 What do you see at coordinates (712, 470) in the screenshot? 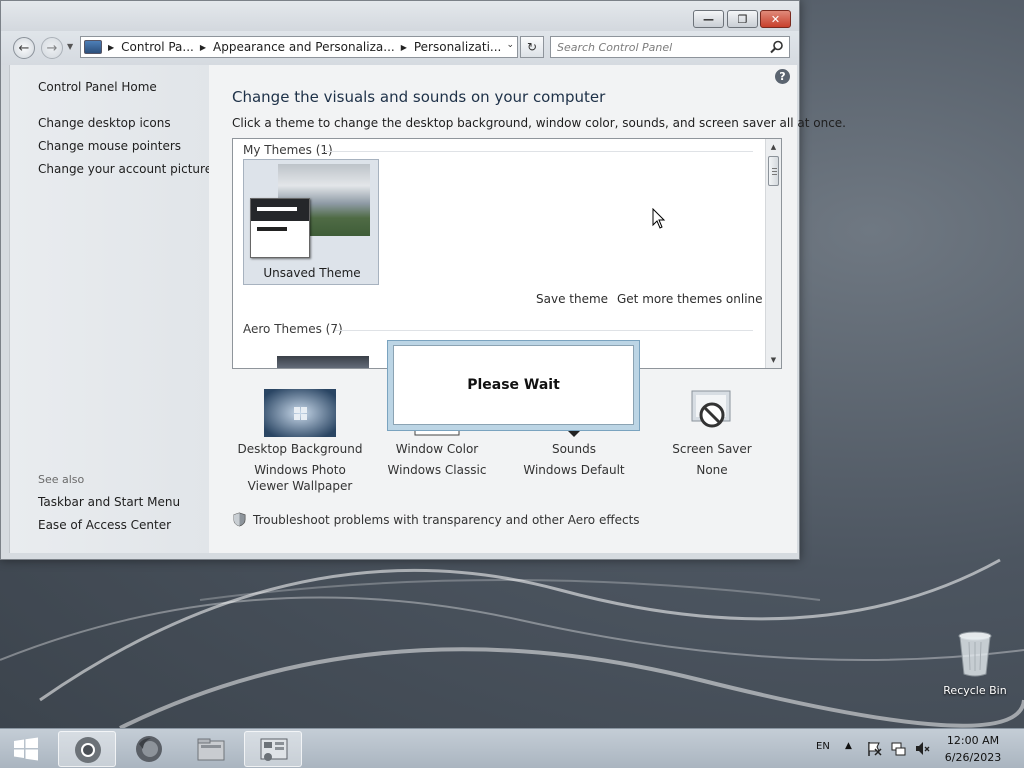
I see `setting-value: None` at bounding box center [712, 470].